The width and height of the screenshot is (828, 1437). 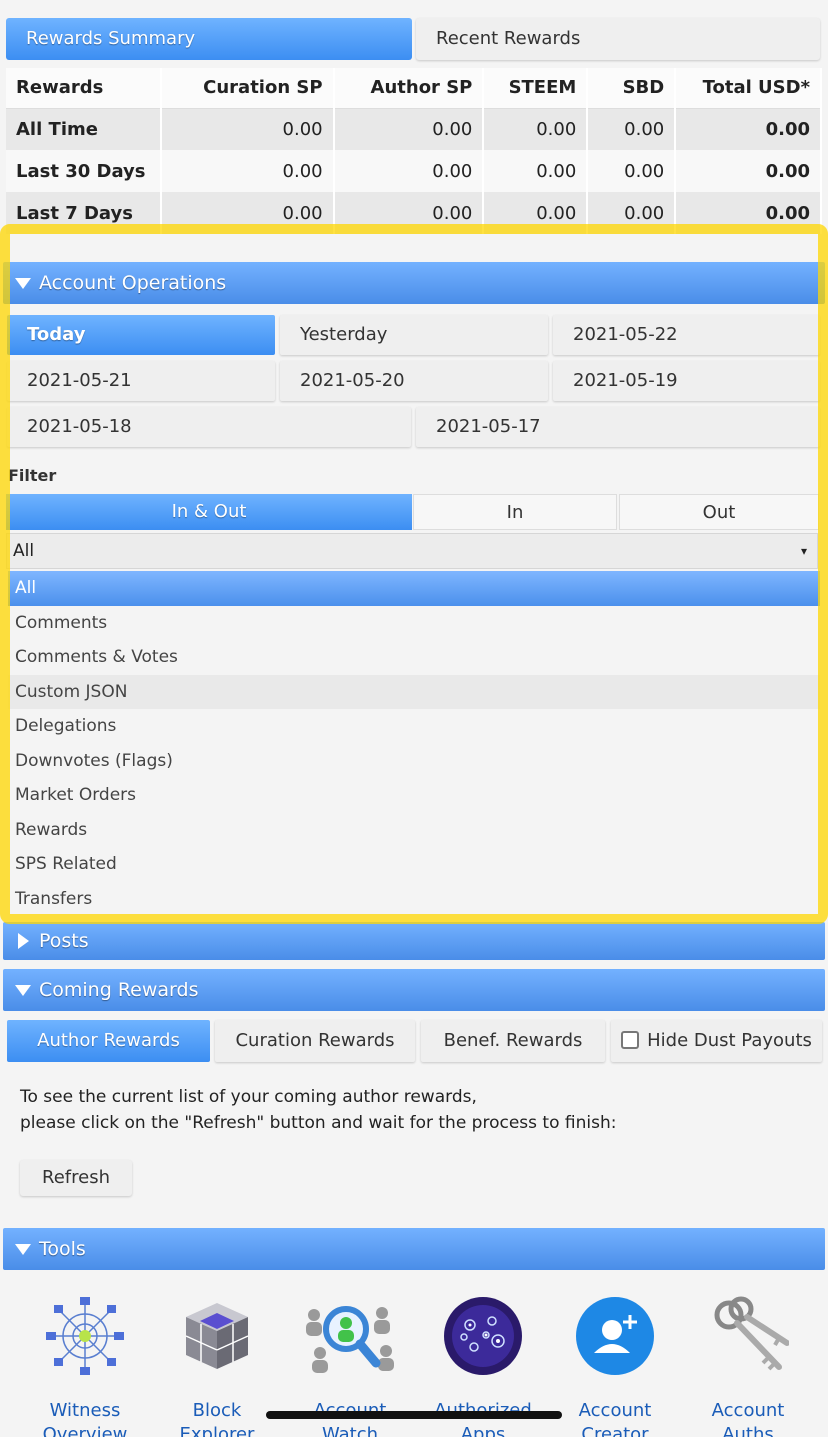 I want to click on posts-header: Posts, so click(x=414, y=941).